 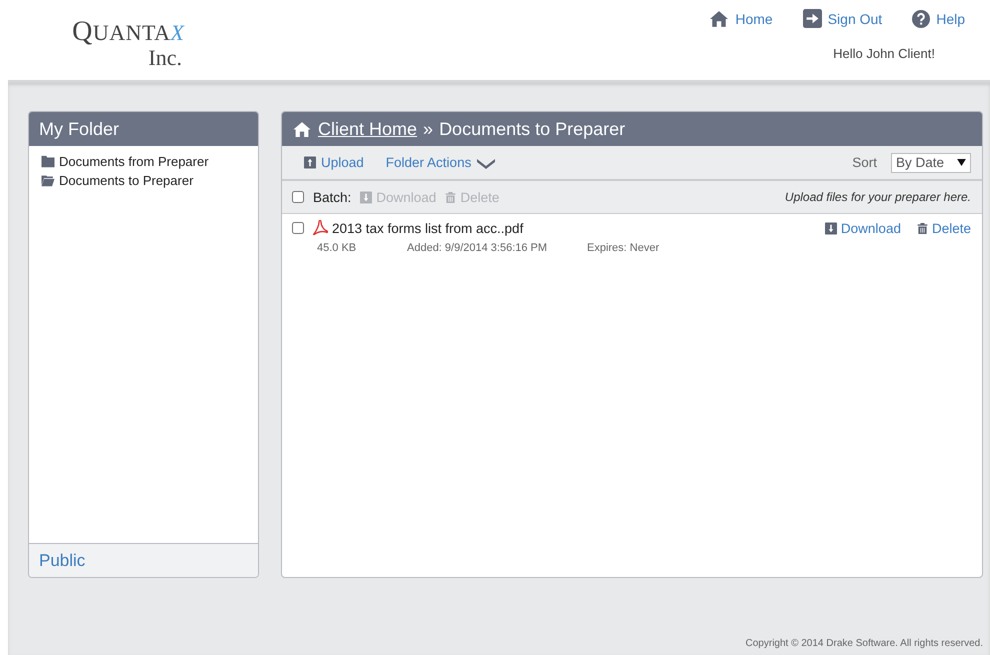 I want to click on sort-select: By Date, so click(x=931, y=162).